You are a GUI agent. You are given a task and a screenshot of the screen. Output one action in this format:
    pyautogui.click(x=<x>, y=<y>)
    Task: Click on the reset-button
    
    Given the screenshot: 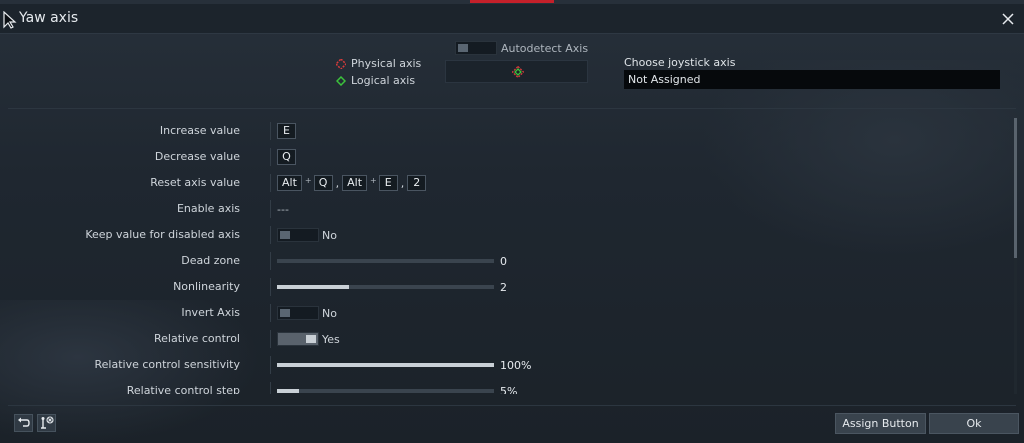 What is the action you would take?
    pyautogui.click(x=23, y=423)
    